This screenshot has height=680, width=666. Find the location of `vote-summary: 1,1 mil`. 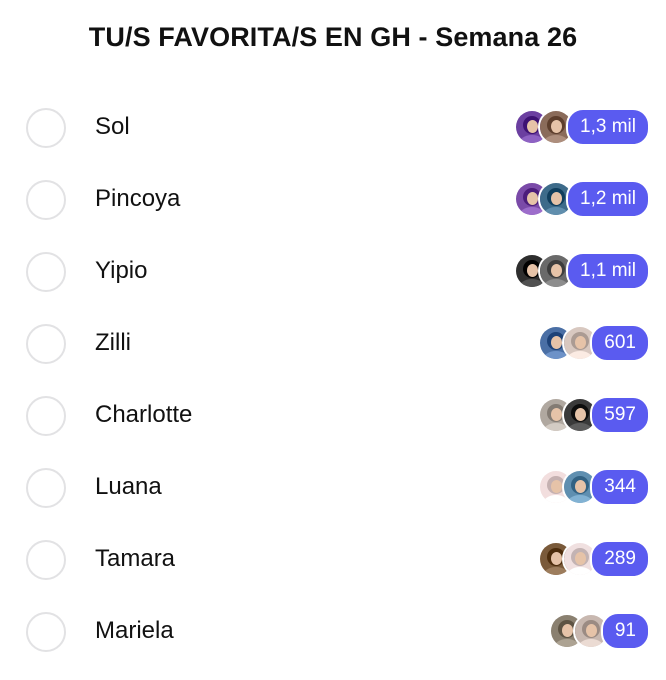

vote-summary: 1,1 mil is located at coordinates (582, 271).